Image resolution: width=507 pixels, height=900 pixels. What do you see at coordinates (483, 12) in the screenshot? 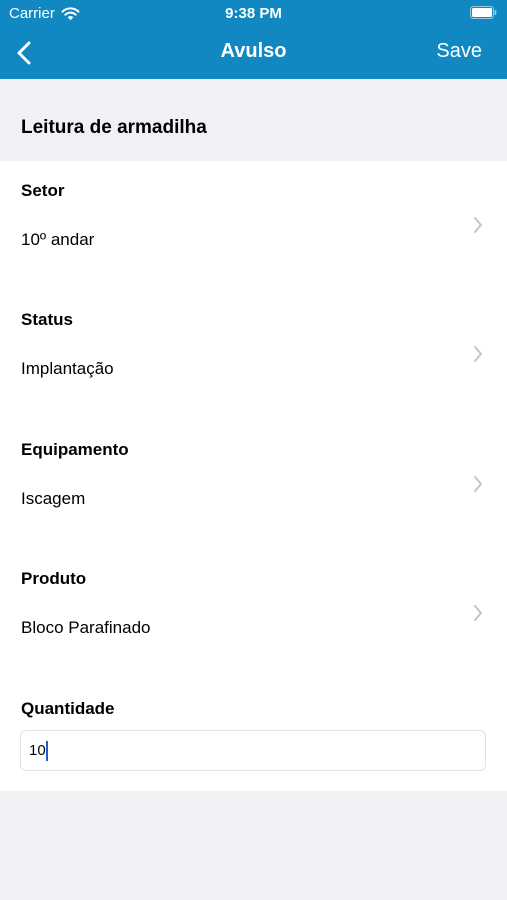
I see `battery-icon` at bounding box center [483, 12].